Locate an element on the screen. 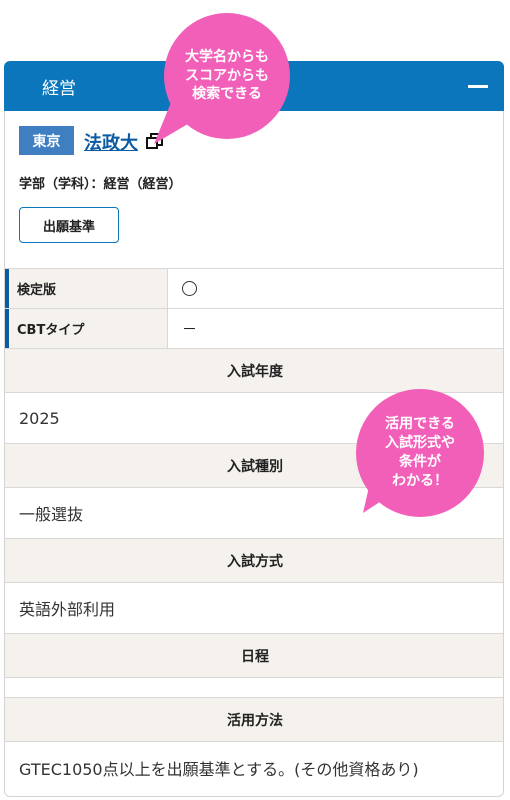 This screenshot has height=800, width=510. conditions-callout: 活用できる 入試形式や 条件が わかる！ is located at coordinates (420, 453).